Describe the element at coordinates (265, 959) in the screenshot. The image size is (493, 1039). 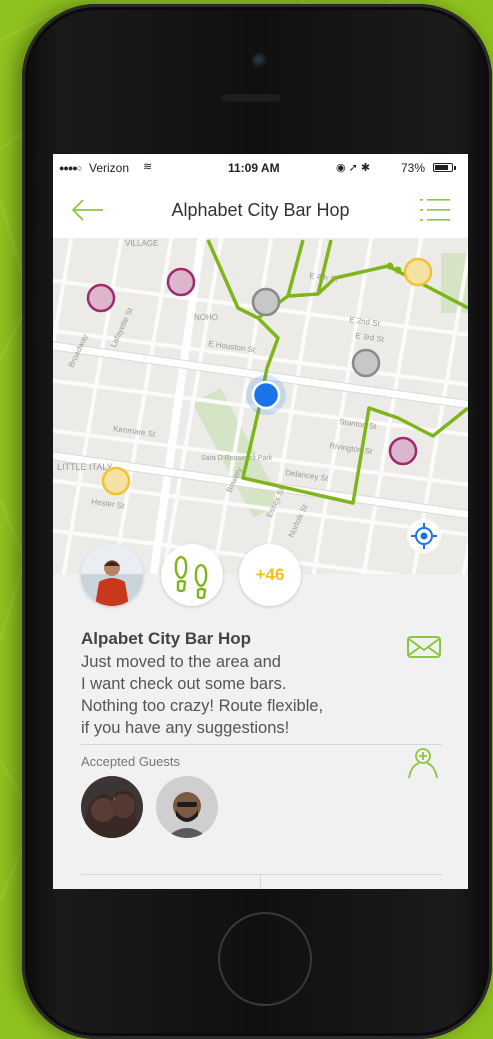
I see `home-button` at that location.